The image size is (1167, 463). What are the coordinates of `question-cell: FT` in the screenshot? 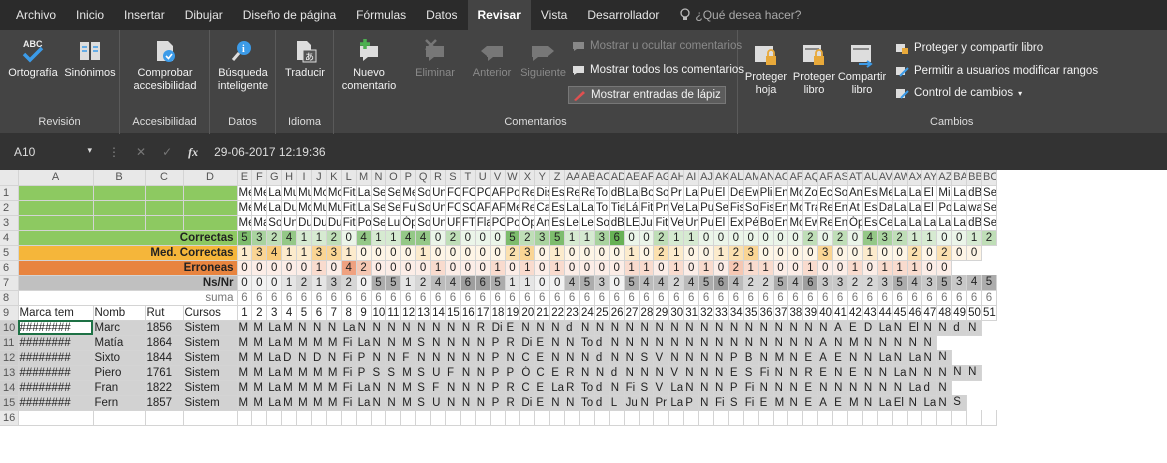 It's located at (468, 223).